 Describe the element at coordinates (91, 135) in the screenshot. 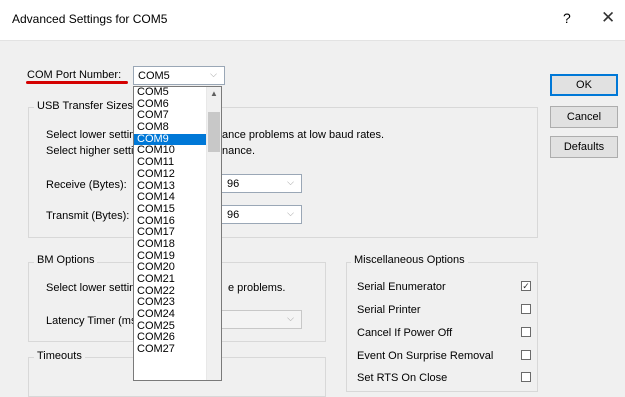

I see `usb-text-1-start: Select lower settin` at that location.